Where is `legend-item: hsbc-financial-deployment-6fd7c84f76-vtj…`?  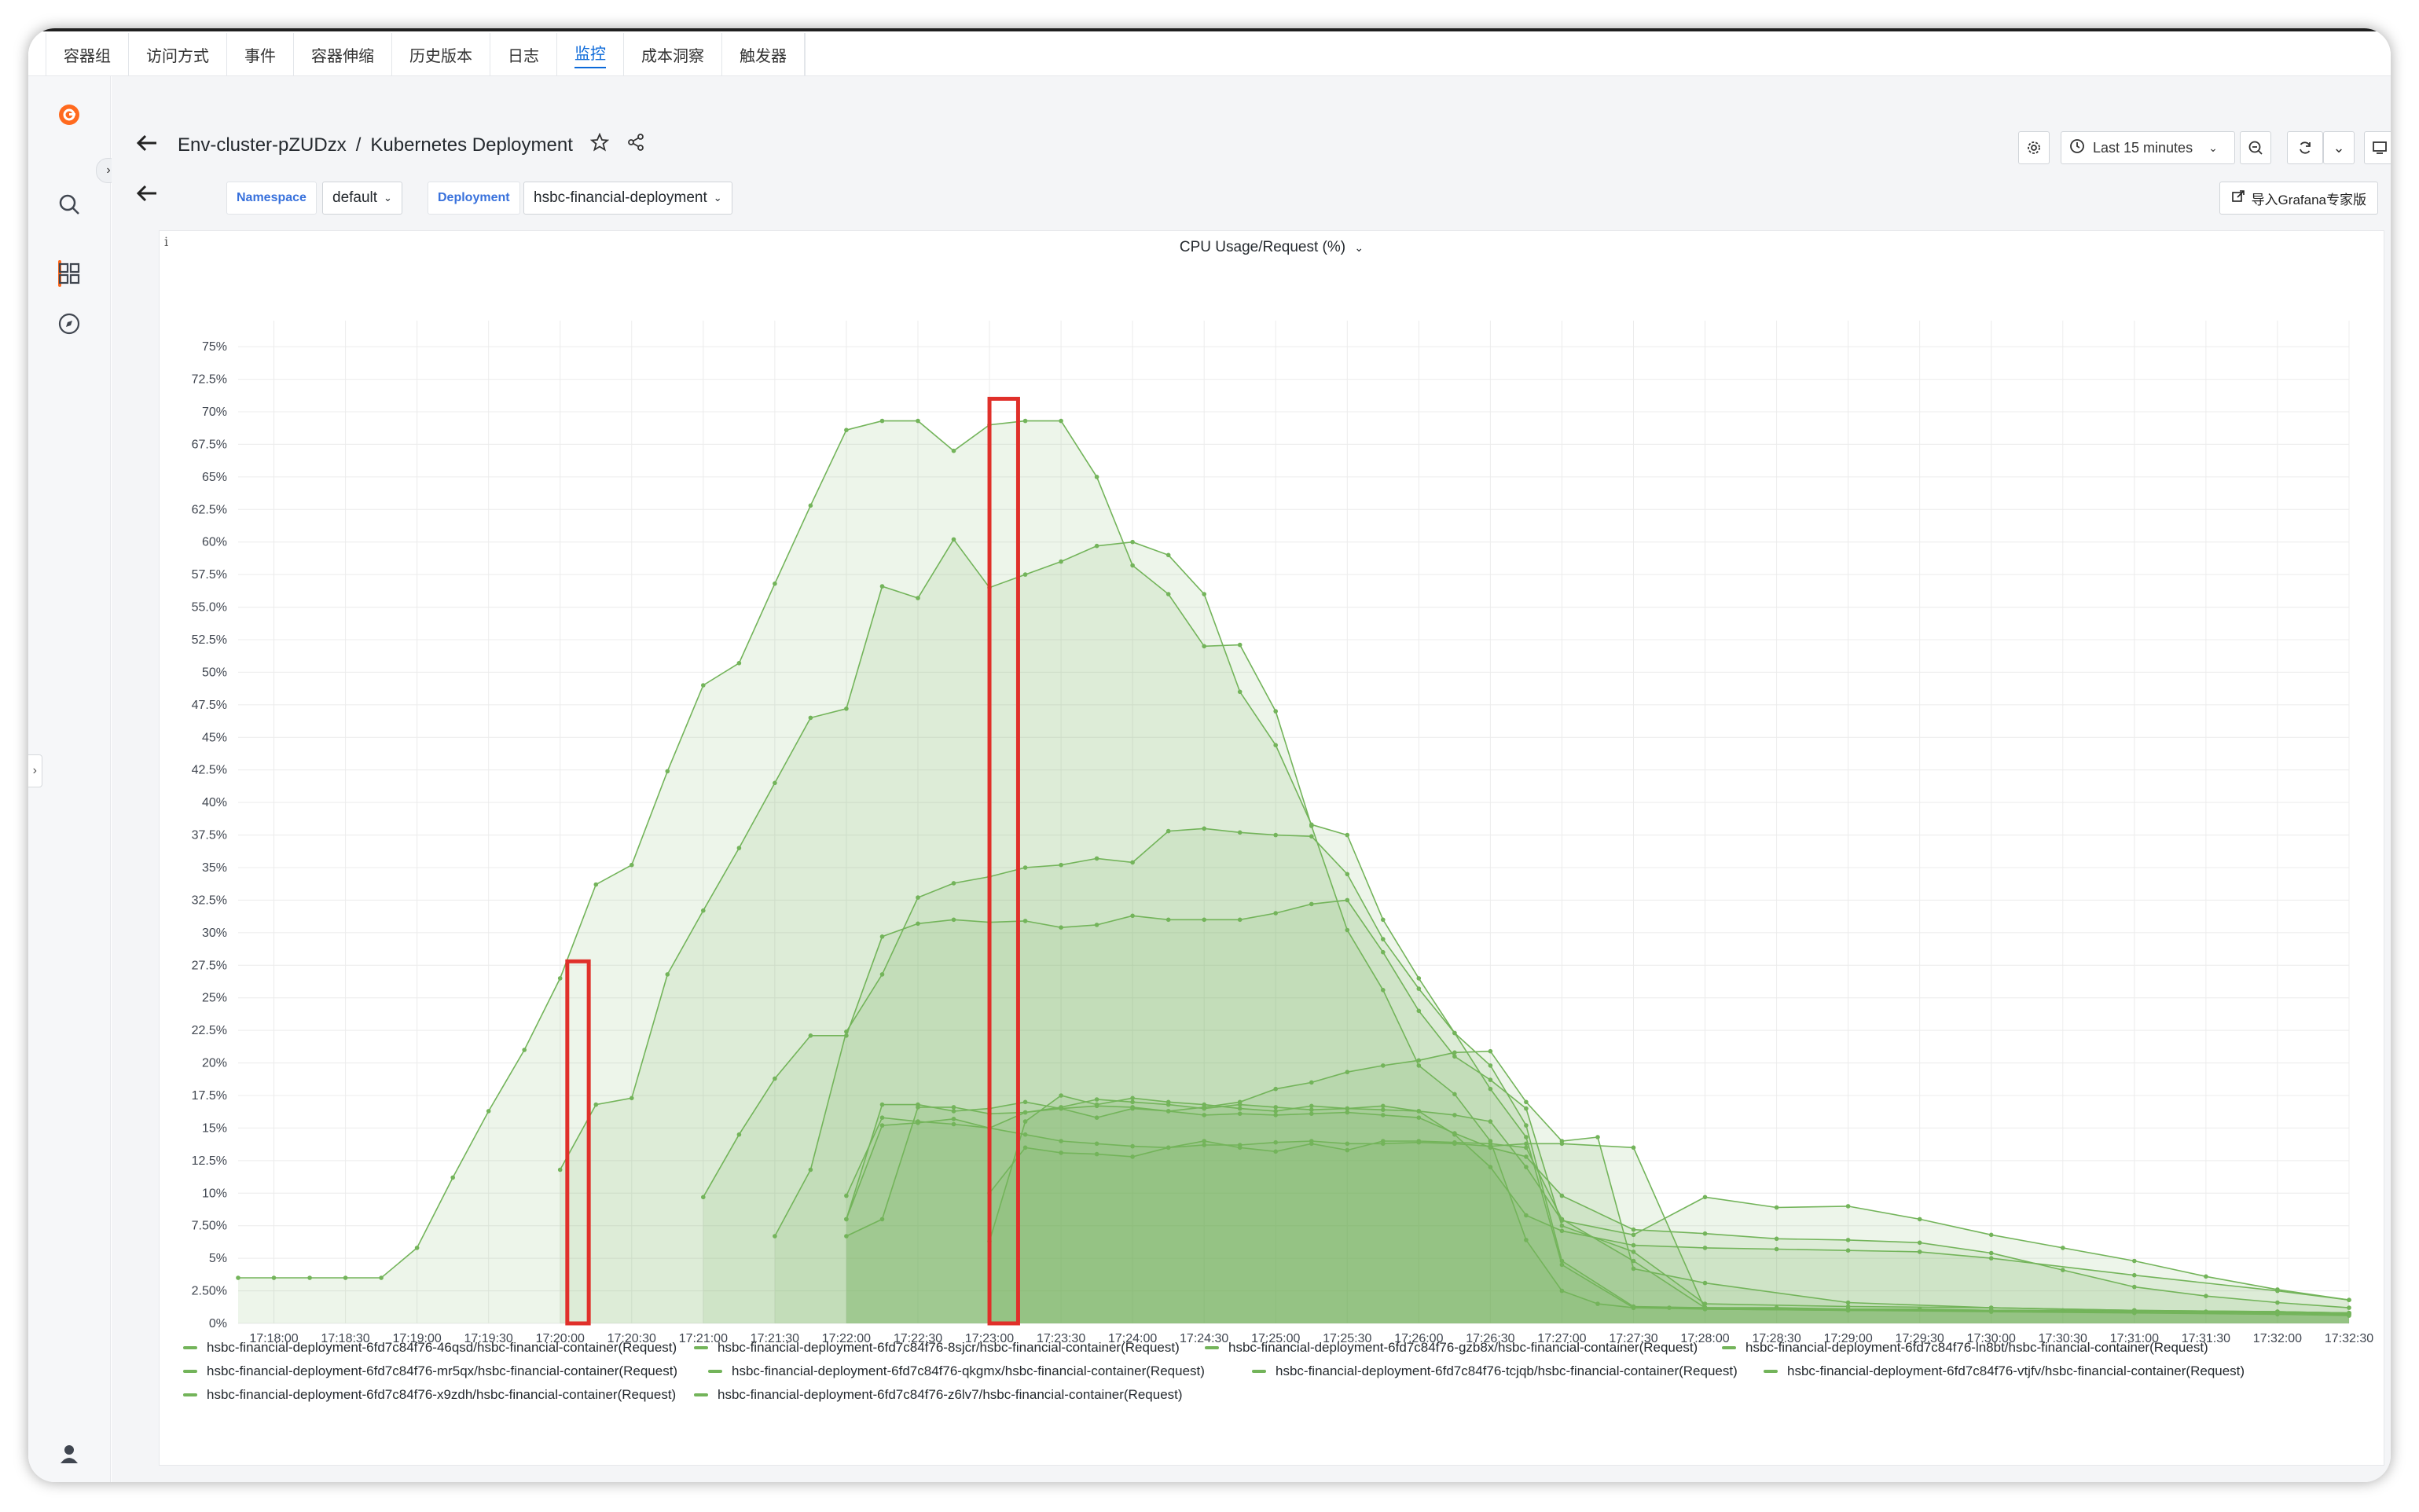 legend-item: hsbc-financial-deployment-6fd7c84f76-vtj… is located at coordinates (2016, 1371).